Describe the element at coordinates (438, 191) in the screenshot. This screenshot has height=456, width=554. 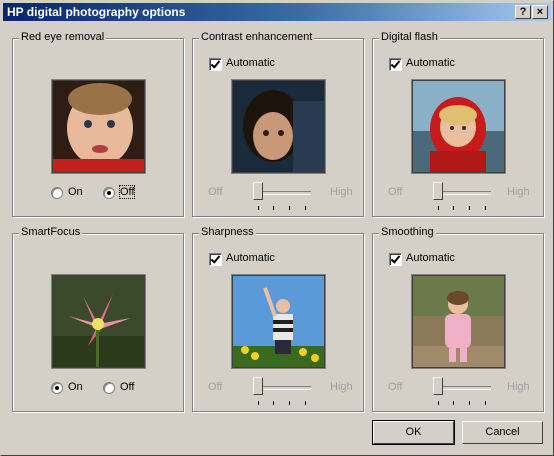
I see `digital-flash-slider-thumb` at that location.